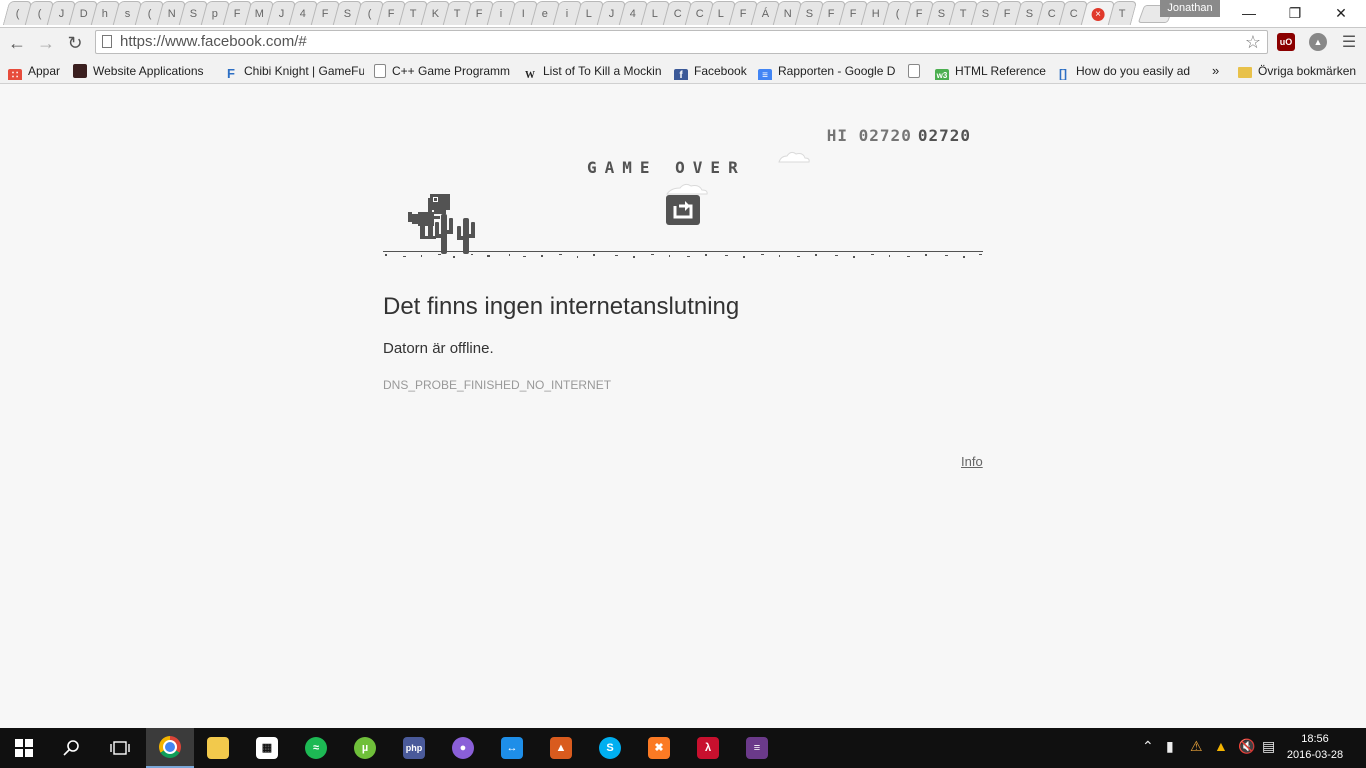  I want to click on bookmarks-overflow-button: », so click(1218, 71).